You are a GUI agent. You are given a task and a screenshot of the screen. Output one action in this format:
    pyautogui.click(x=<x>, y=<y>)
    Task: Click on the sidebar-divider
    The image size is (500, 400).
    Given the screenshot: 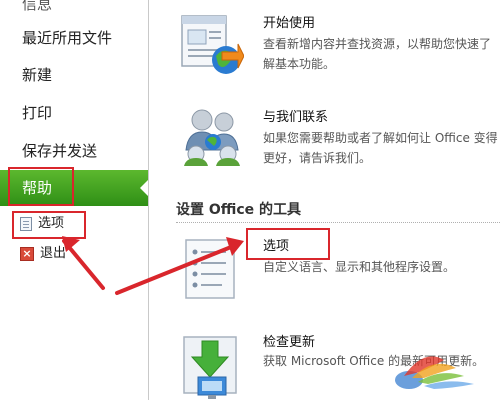 What is the action you would take?
    pyautogui.click(x=148, y=200)
    